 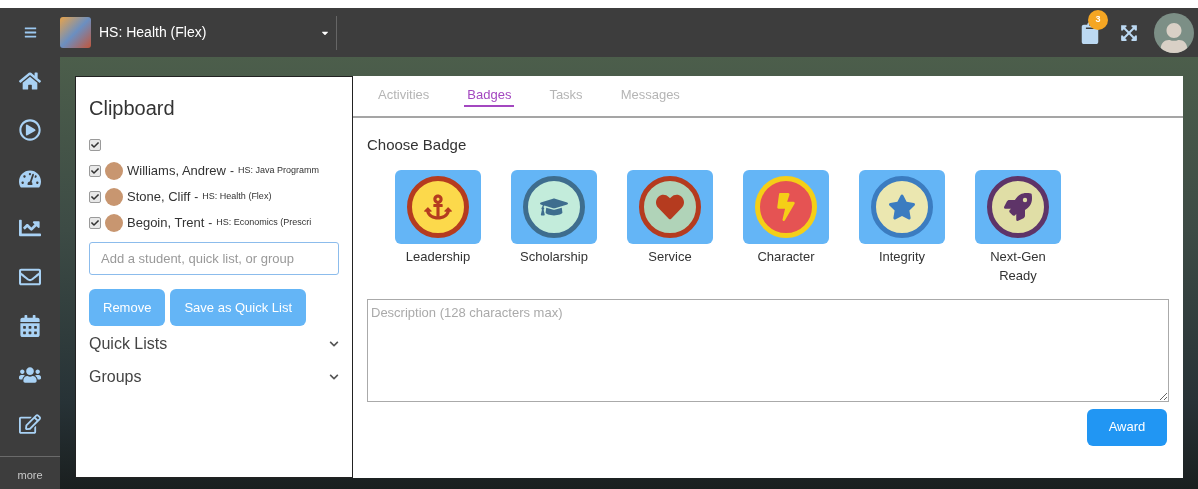 What do you see at coordinates (768, 350) in the screenshot?
I see `description-field: Description (128 characters max)` at bounding box center [768, 350].